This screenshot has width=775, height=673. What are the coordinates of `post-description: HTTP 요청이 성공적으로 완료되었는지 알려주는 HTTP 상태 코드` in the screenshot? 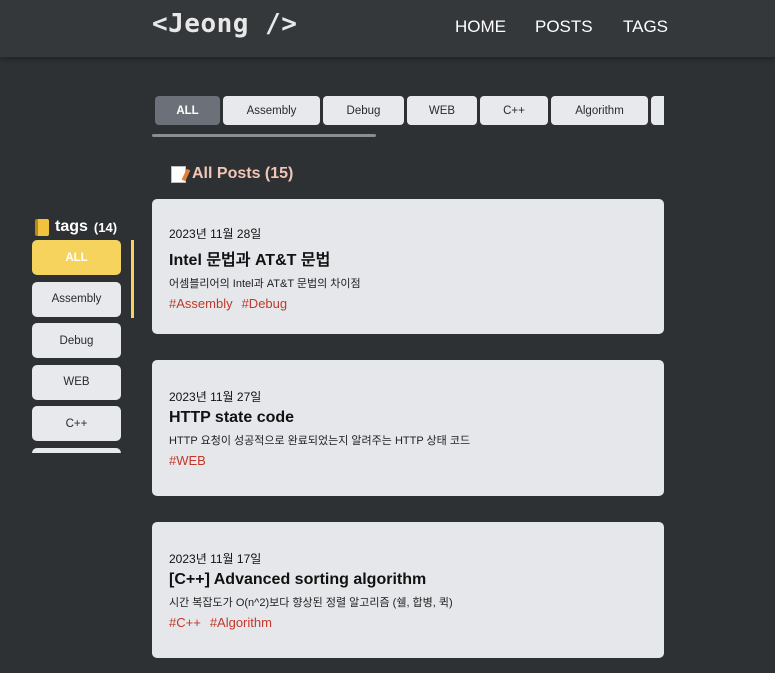 It's located at (320, 441).